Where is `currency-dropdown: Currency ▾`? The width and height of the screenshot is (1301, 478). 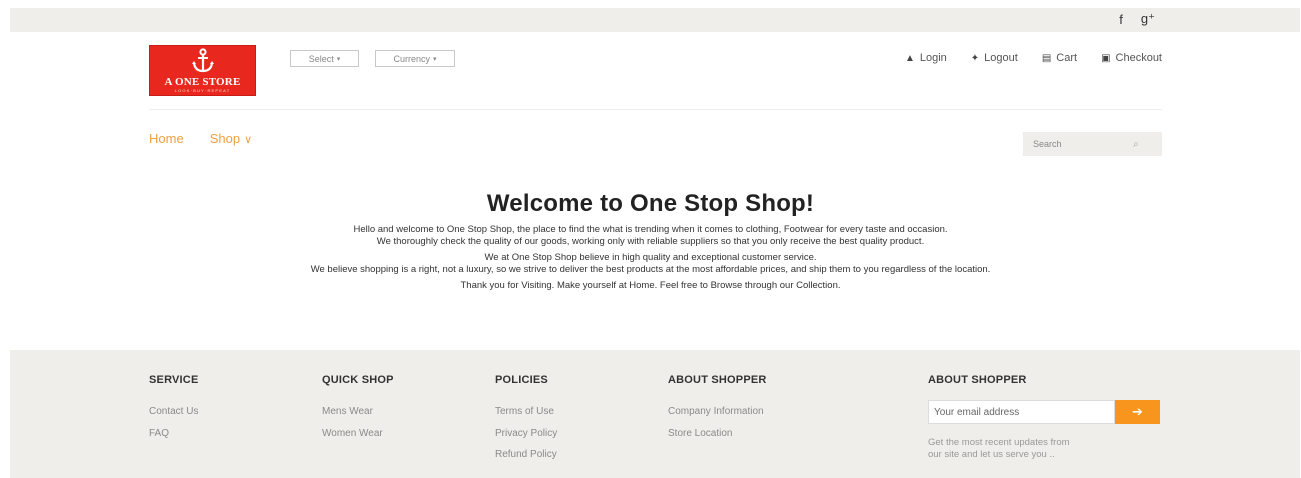
currency-dropdown: Currency ▾ is located at coordinates (415, 58).